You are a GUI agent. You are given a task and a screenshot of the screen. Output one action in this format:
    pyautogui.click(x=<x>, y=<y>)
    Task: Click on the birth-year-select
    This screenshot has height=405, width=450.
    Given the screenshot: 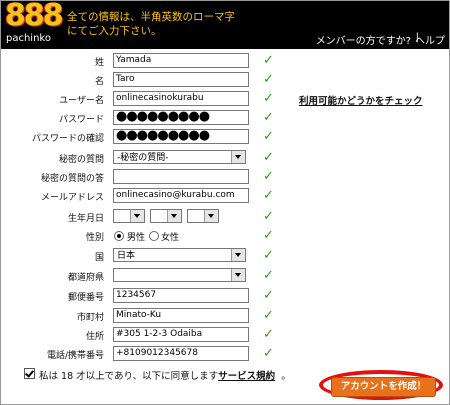 What is the action you would take?
    pyautogui.click(x=129, y=216)
    